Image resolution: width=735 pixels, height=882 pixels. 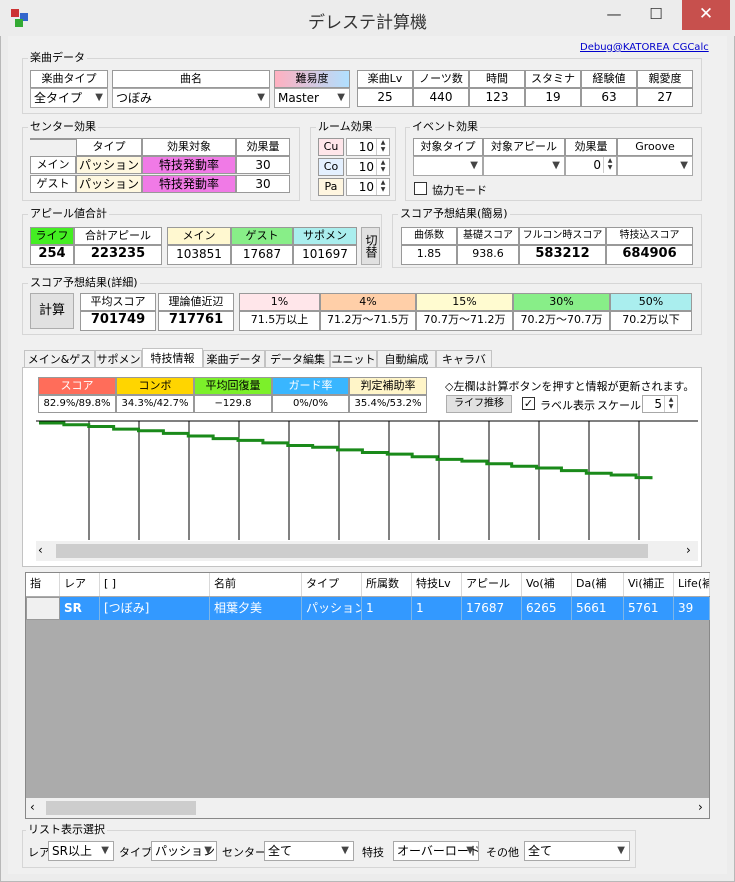 I want to click on event-amount-stepper: 0 ▲ ▼, so click(x=591, y=166).